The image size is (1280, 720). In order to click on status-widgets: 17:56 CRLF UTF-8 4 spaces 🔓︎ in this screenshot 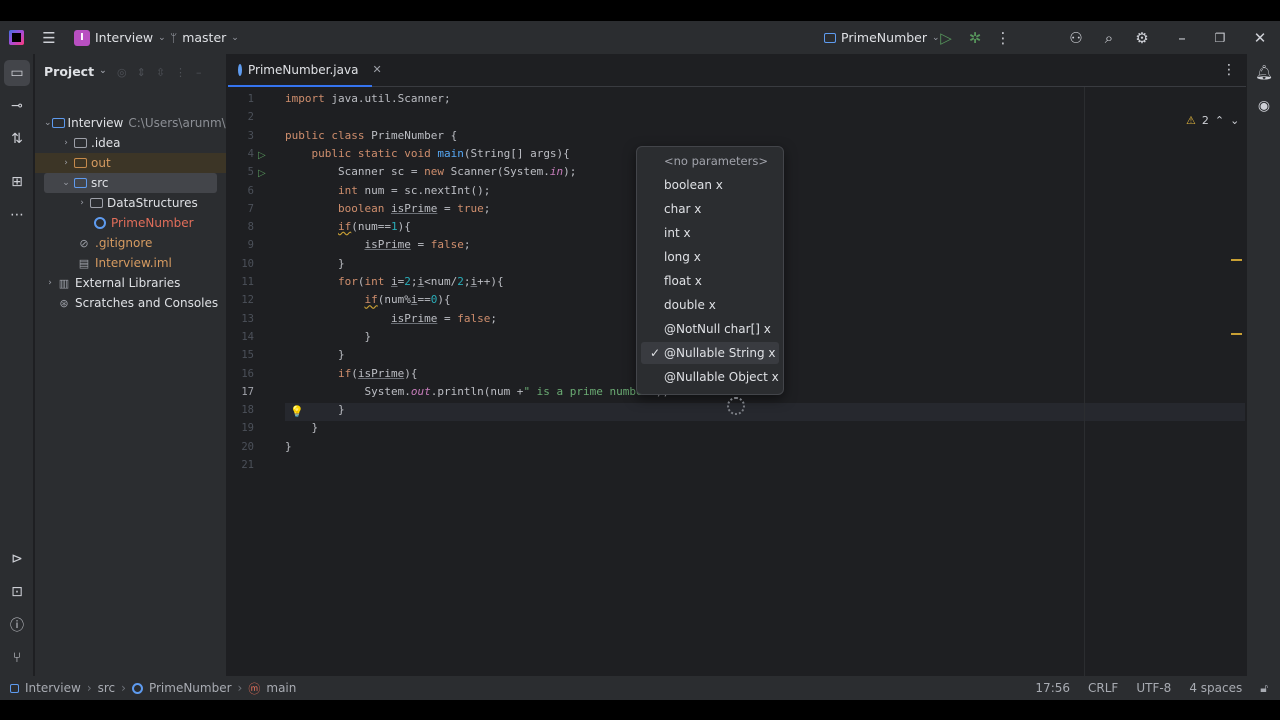, I will do `click(1151, 688)`.